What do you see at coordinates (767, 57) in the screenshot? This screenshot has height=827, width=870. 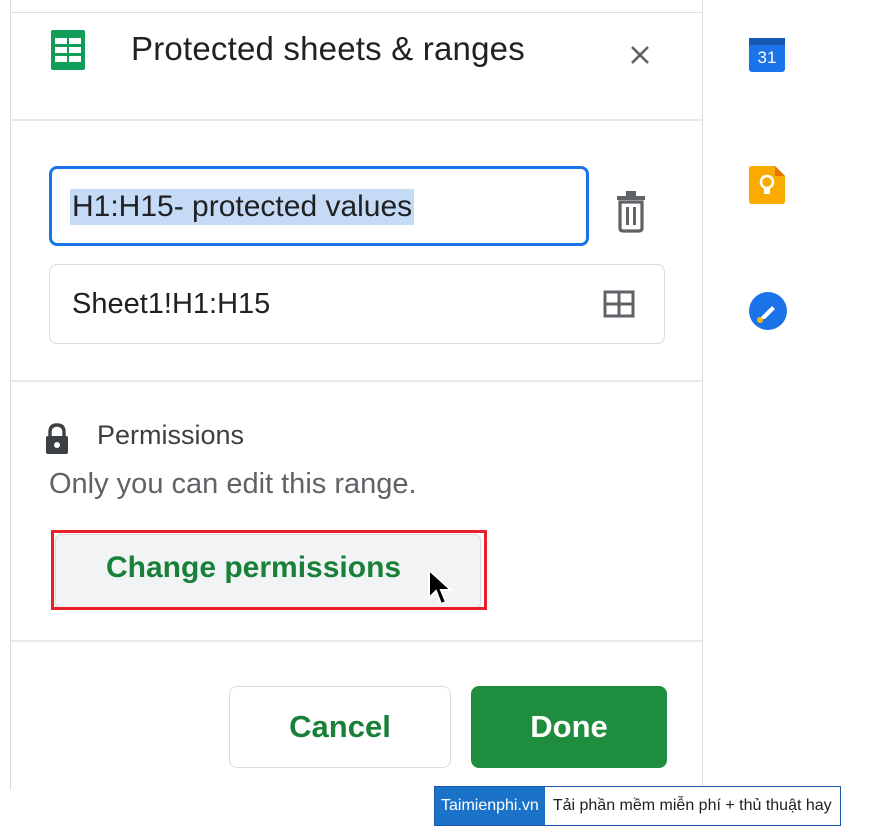 I see `calendar-day-number: 31` at bounding box center [767, 57].